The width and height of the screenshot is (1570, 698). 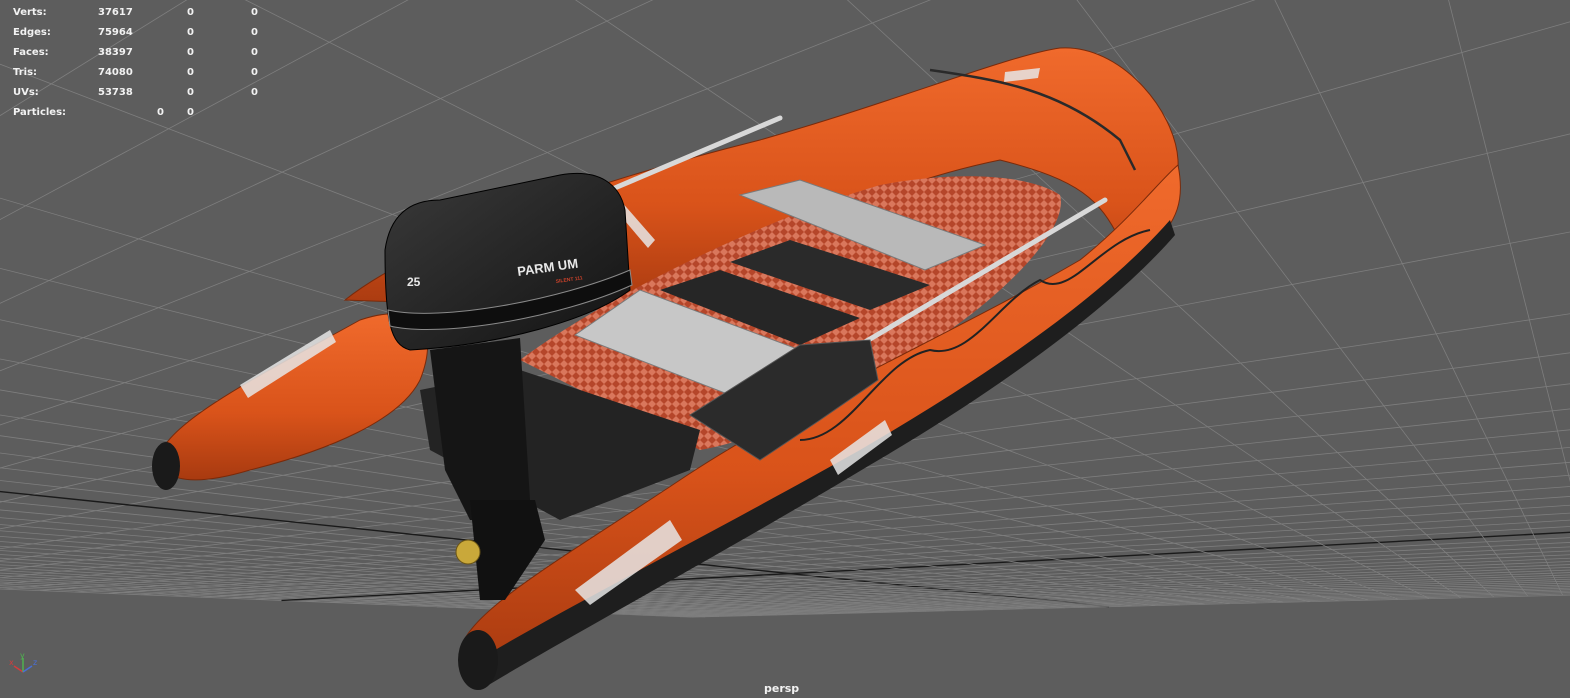 I want to click on hud-row-tris: Tris: 74080 0 0, so click(x=143, y=73).